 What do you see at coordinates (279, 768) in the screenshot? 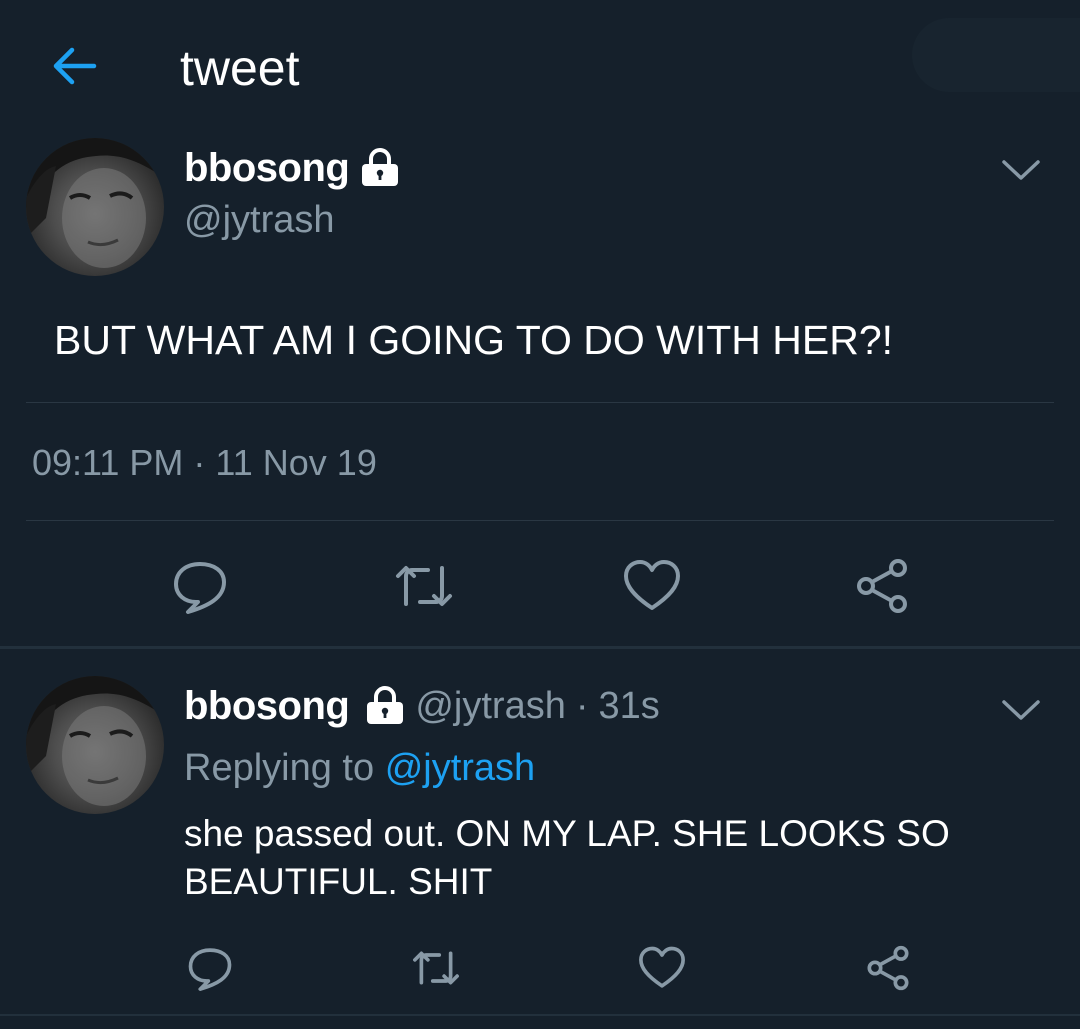
I see `replying-prefix: Replying to` at bounding box center [279, 768].